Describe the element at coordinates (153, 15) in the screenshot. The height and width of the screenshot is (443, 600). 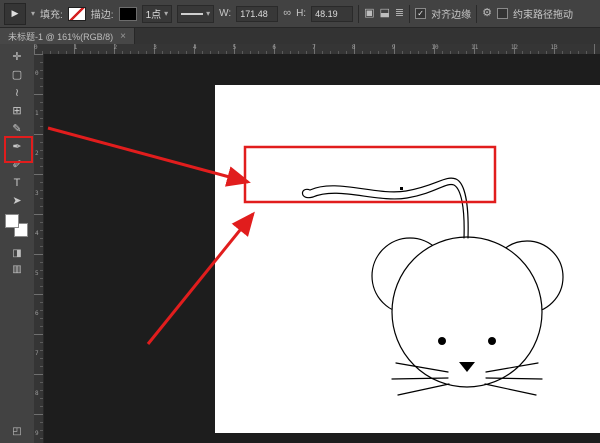
I see `stroke-width-value: 1点` at that location.